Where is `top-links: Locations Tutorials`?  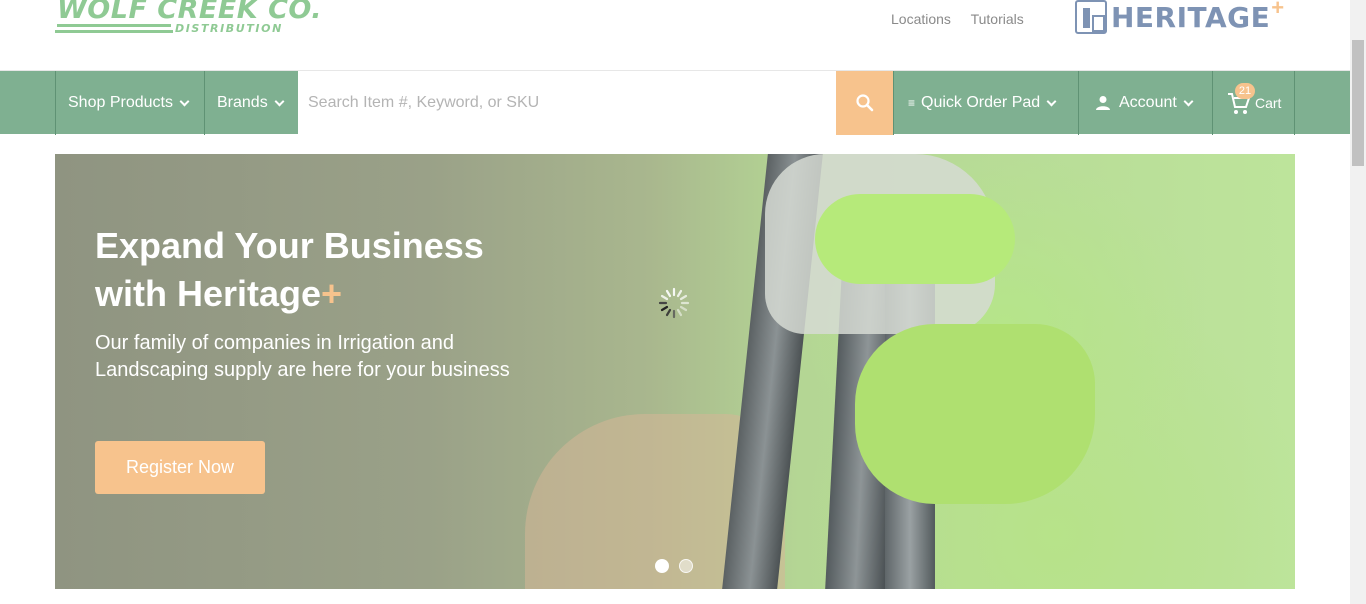
top-links: Locations Tutorials is located at coordinates (965, 19).